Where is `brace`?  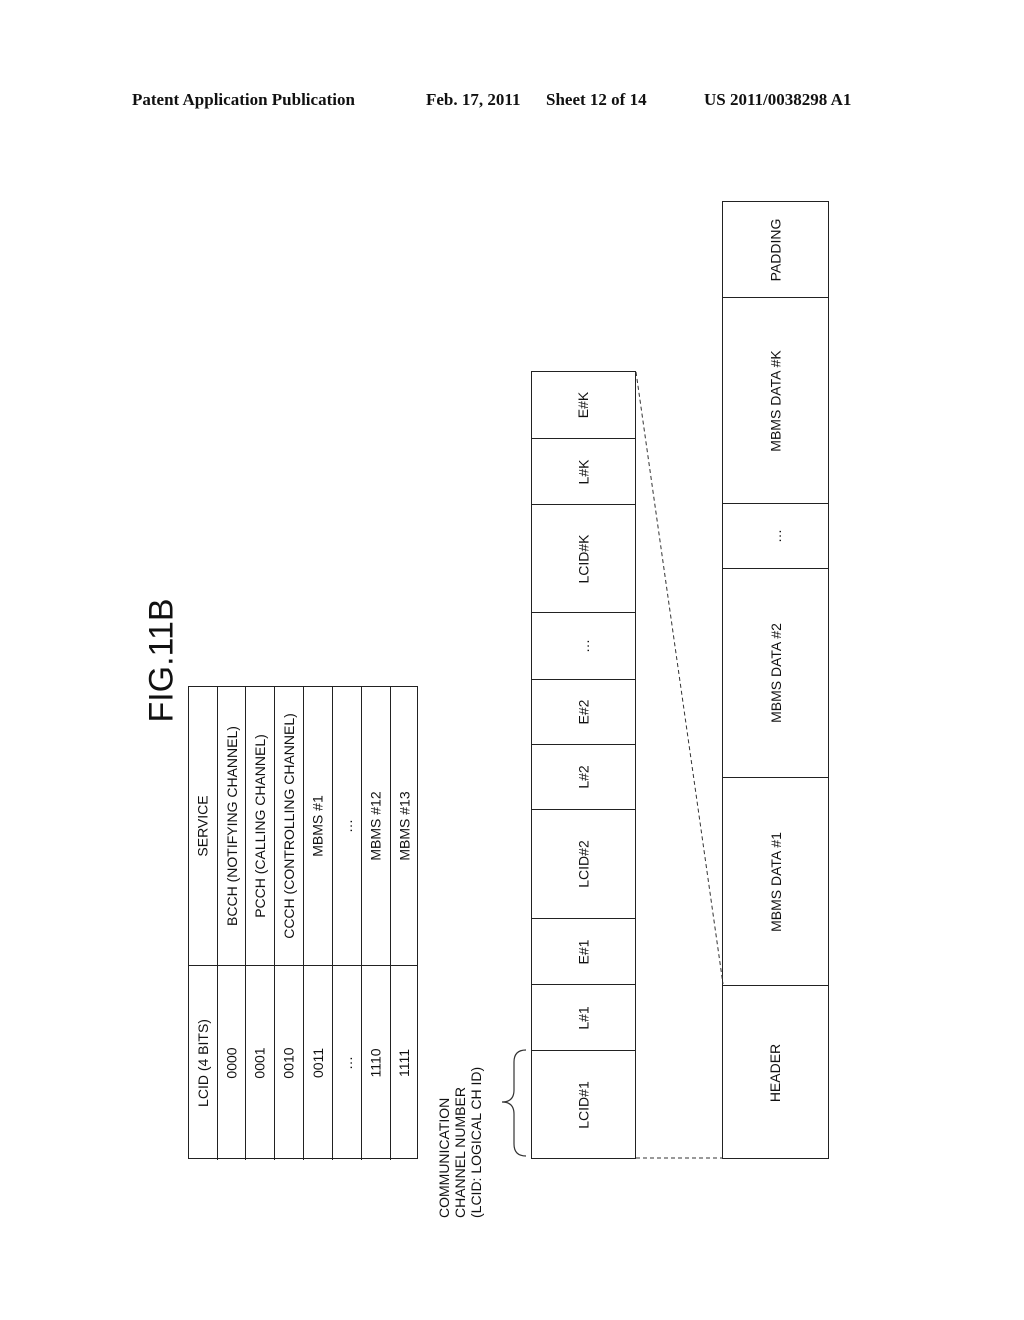
brace is located at coordinates (514, 1103).